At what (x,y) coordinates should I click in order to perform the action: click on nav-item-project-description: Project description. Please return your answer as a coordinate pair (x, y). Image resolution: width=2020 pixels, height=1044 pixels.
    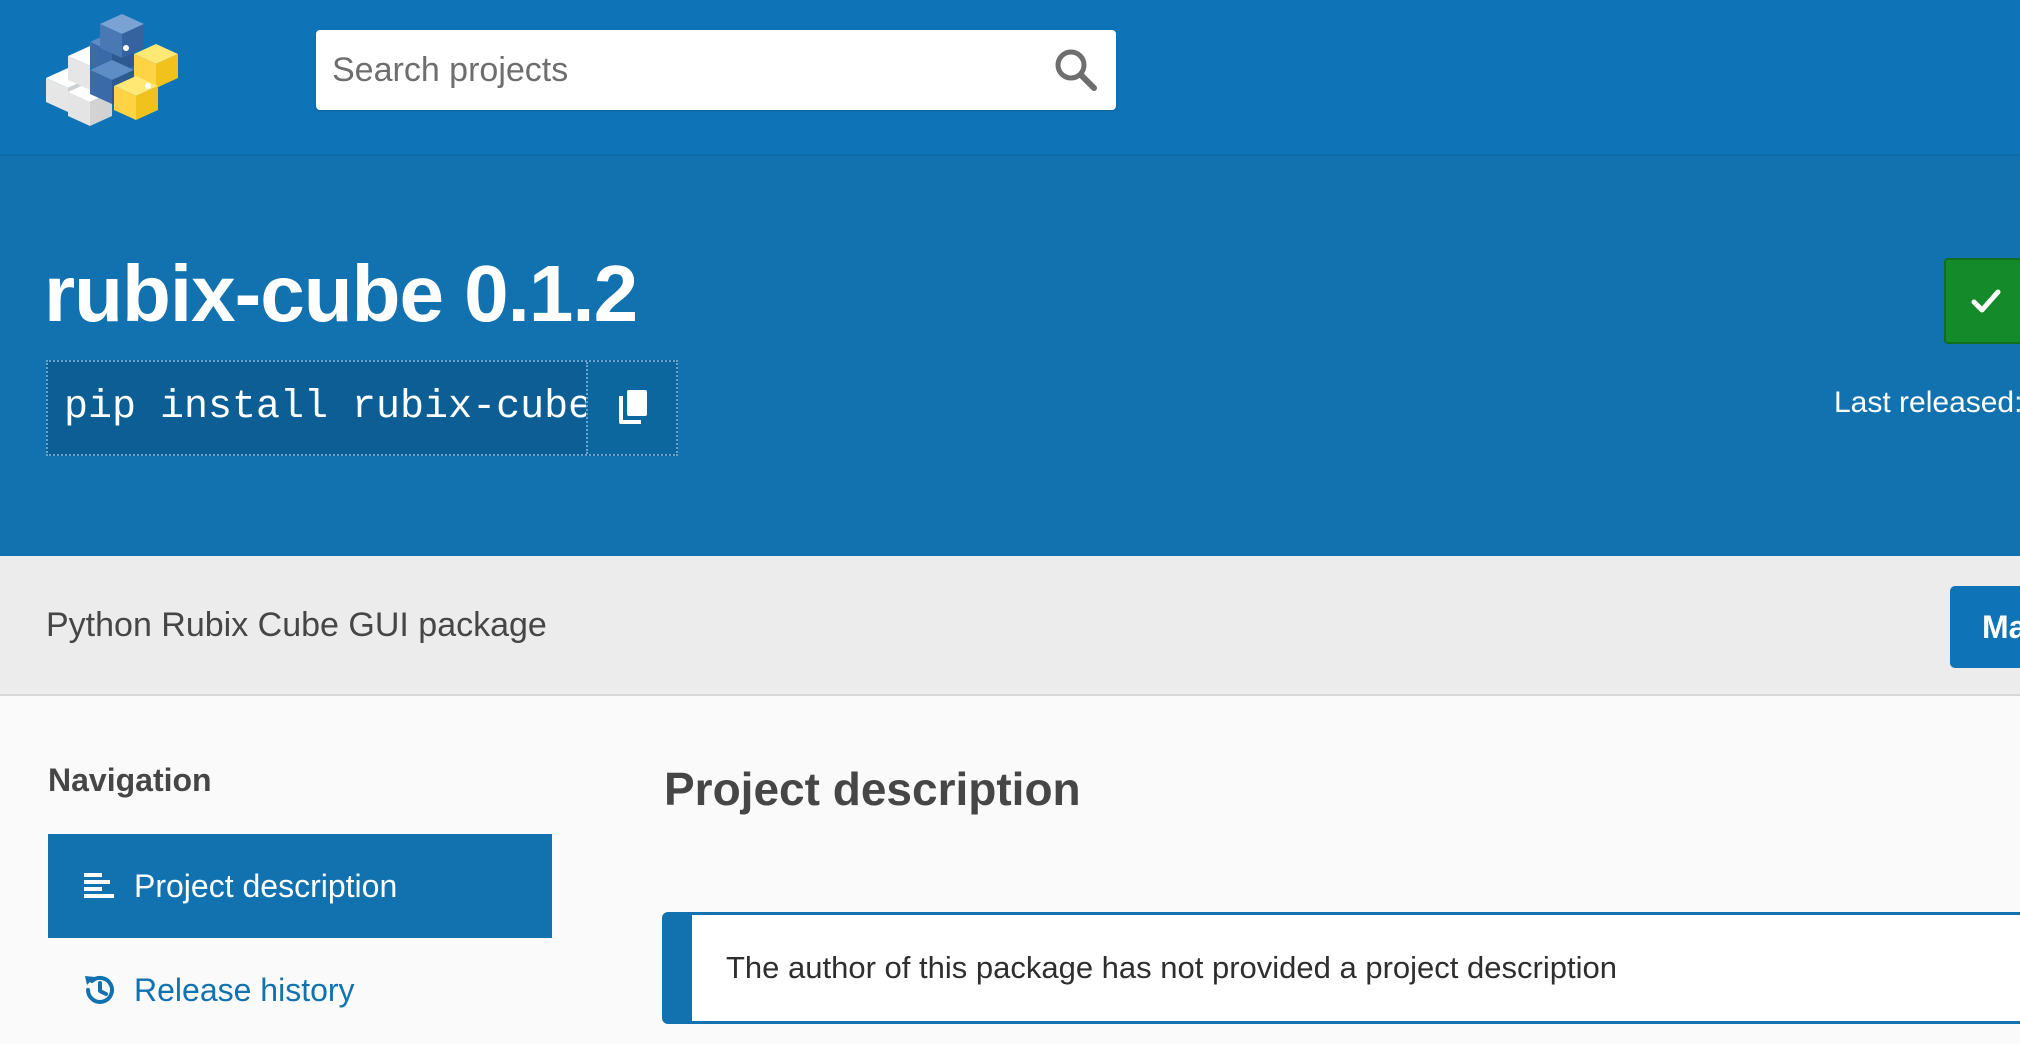
    Looking at the image, I should click on (300, 886).